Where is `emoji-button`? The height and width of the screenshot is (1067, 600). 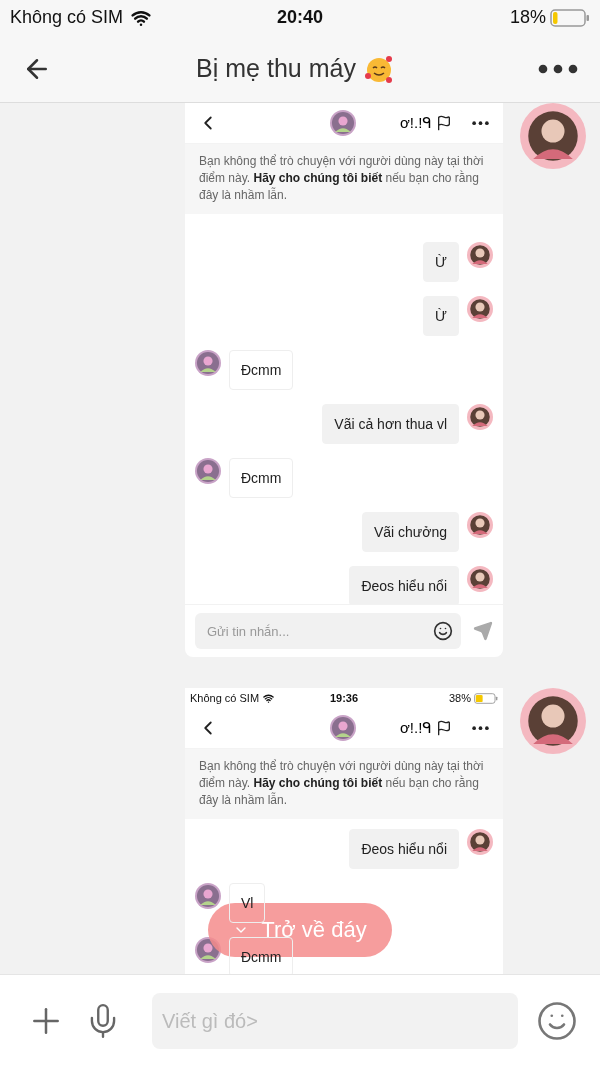
emoji-button is located at coordinates (557, 1021).